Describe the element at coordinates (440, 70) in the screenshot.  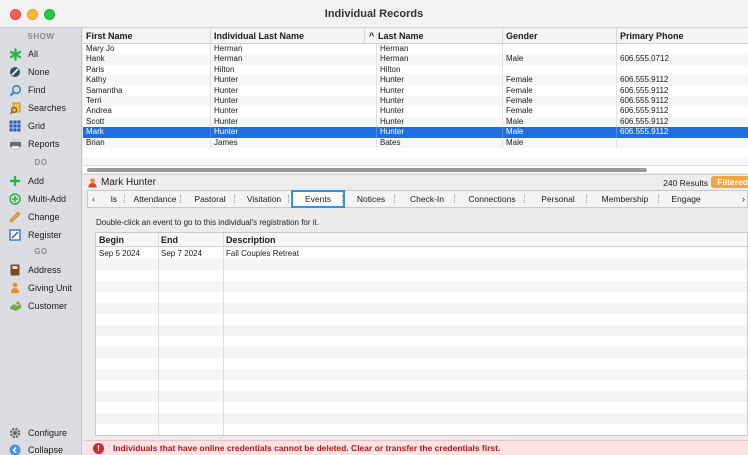
I see `cell-last-name: Hilton` at that location.